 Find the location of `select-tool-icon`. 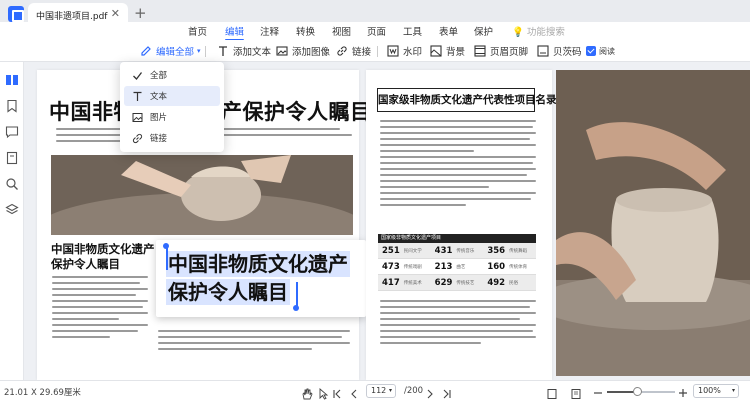

select-tool-icon is located at coordinates (323, 392).